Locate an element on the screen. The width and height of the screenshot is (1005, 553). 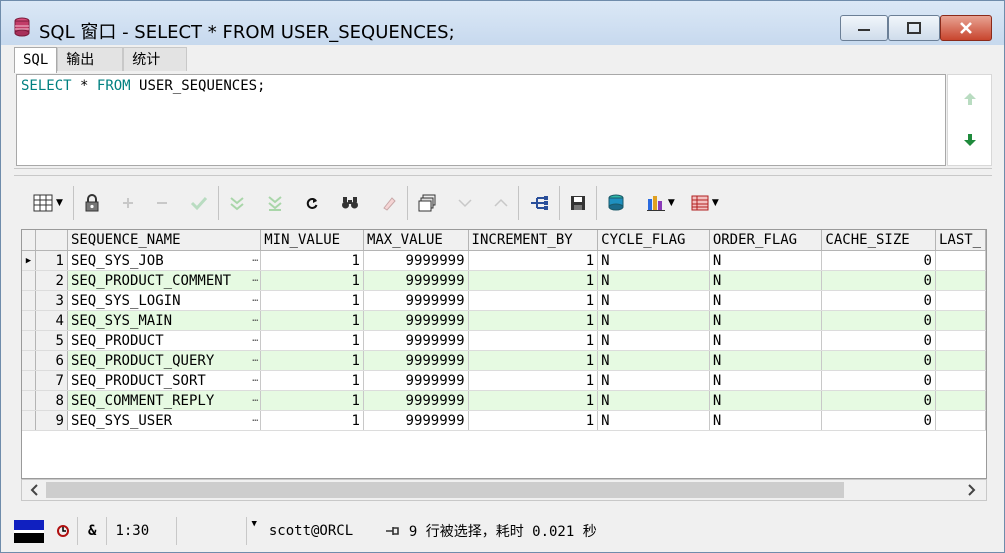
table-row: 4… SEQ_SYS_MAIN 1 9999999 1 N N 0 is located at coordinates (504, 320).